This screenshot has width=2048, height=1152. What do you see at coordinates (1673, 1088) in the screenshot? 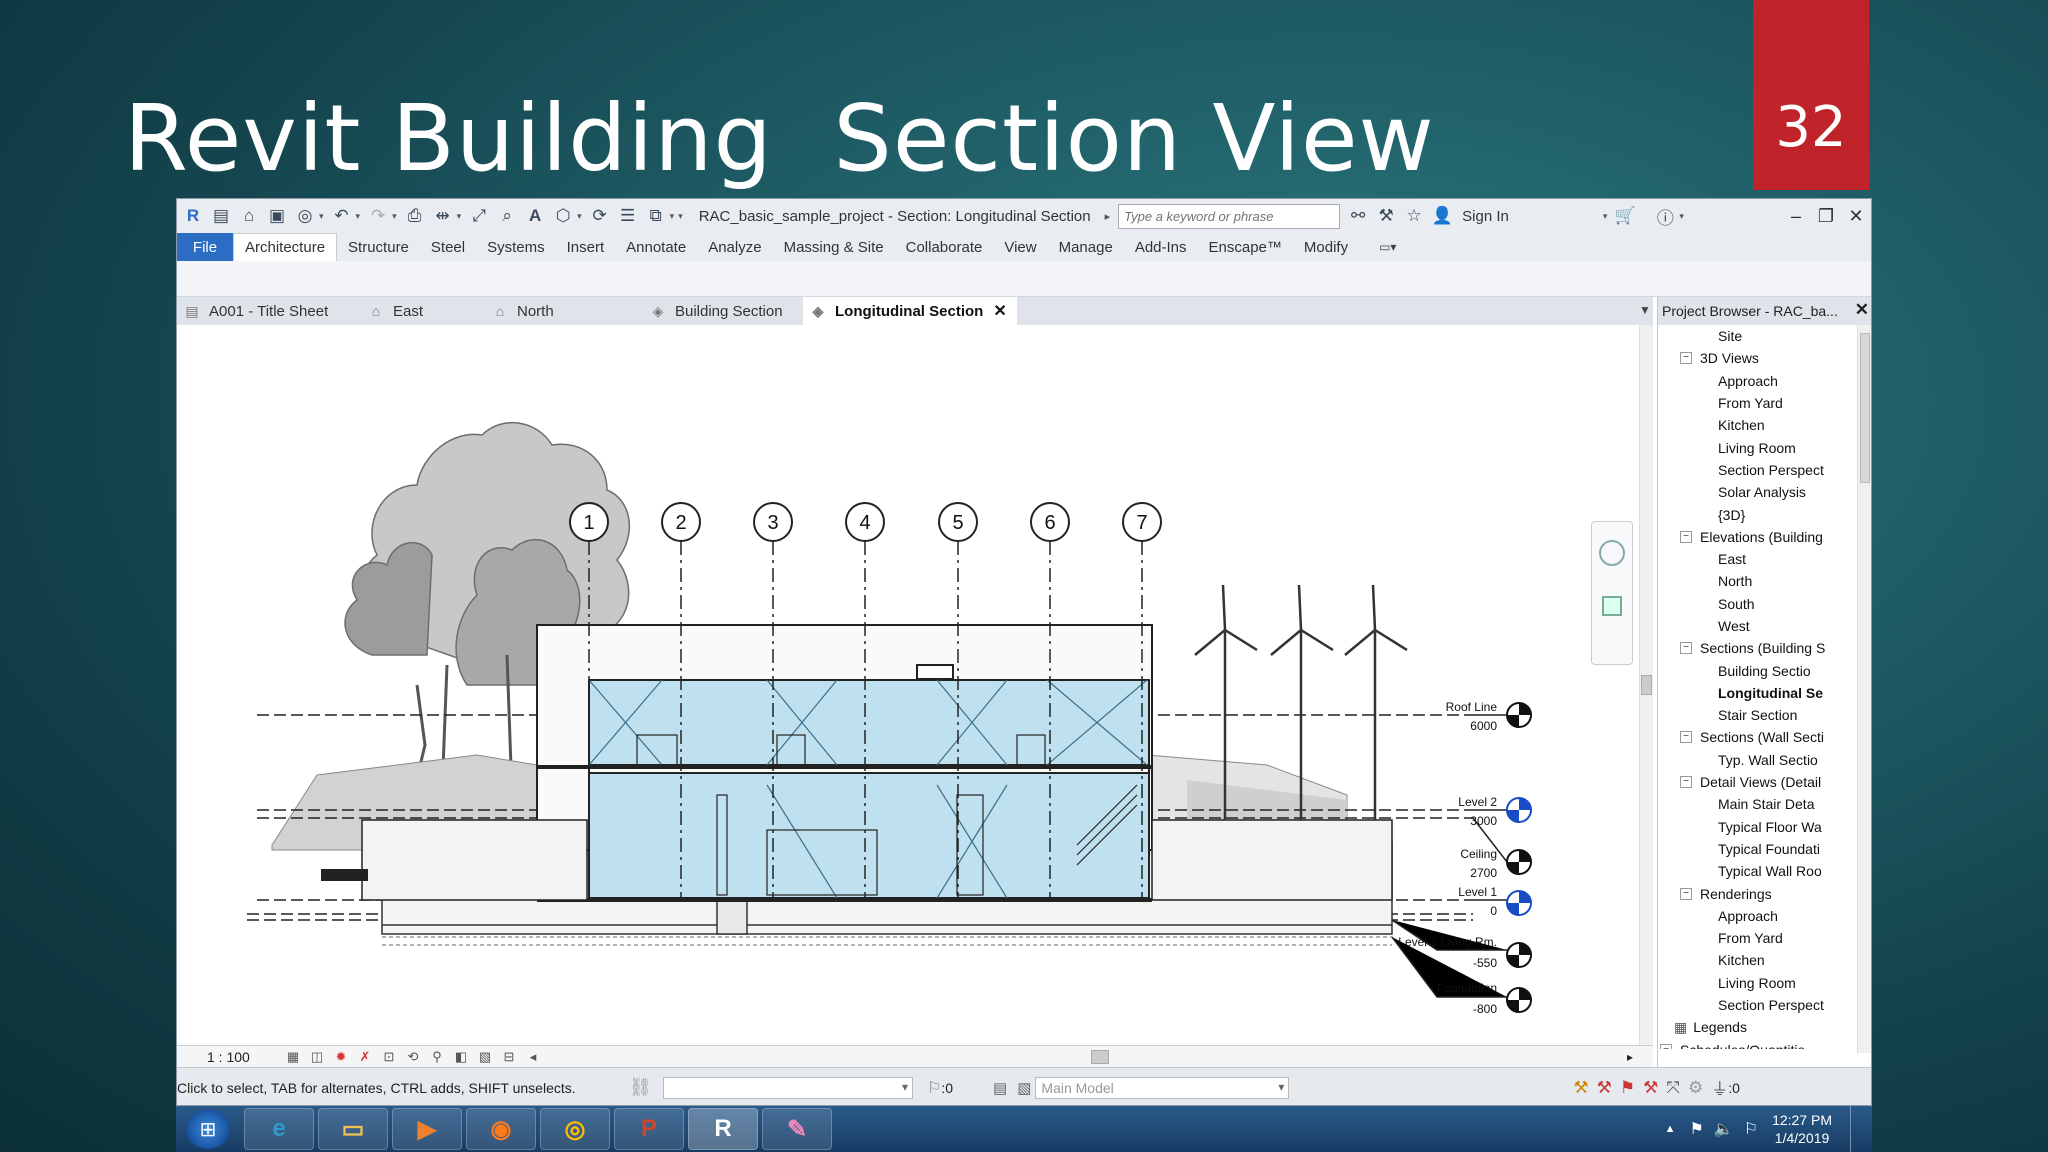
I see `drag-select-icon: ⤧` at bounding box center [1673, 1088].